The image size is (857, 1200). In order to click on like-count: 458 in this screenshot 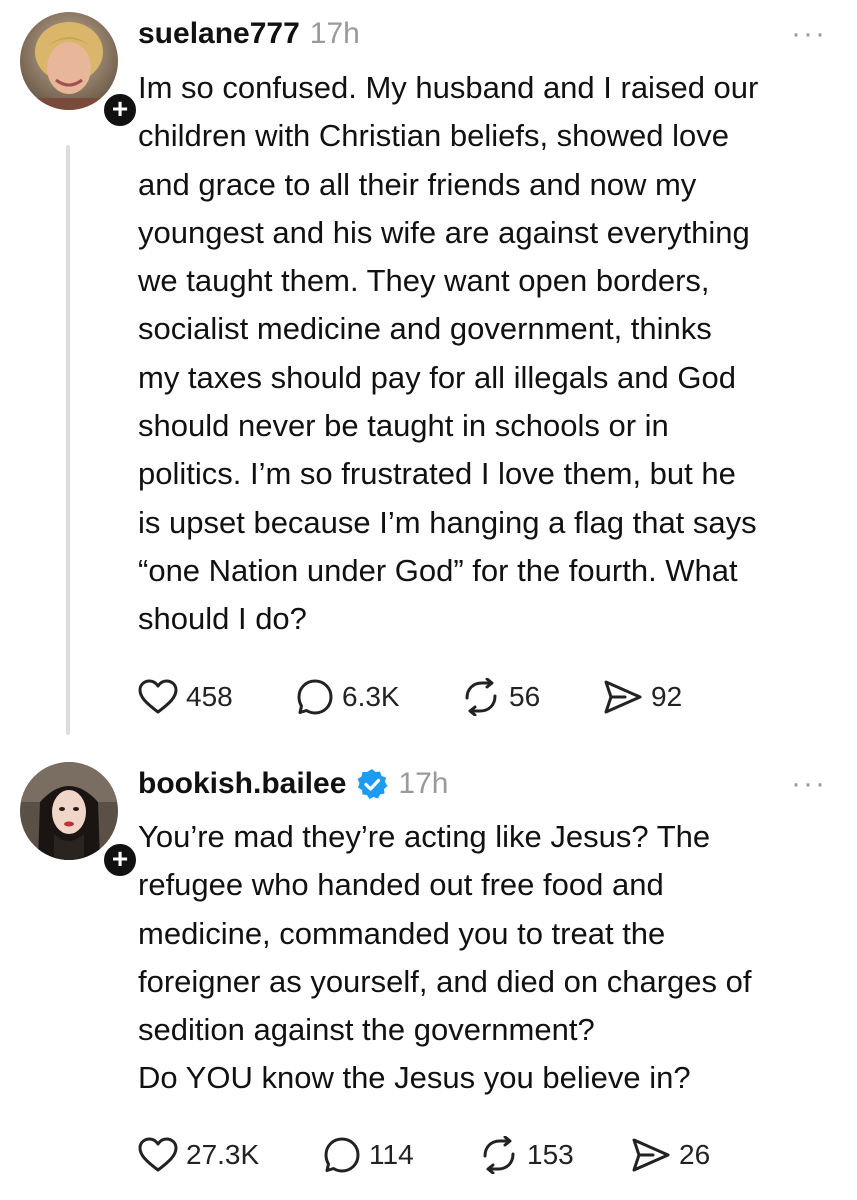, I will do `click(209, 696)`.